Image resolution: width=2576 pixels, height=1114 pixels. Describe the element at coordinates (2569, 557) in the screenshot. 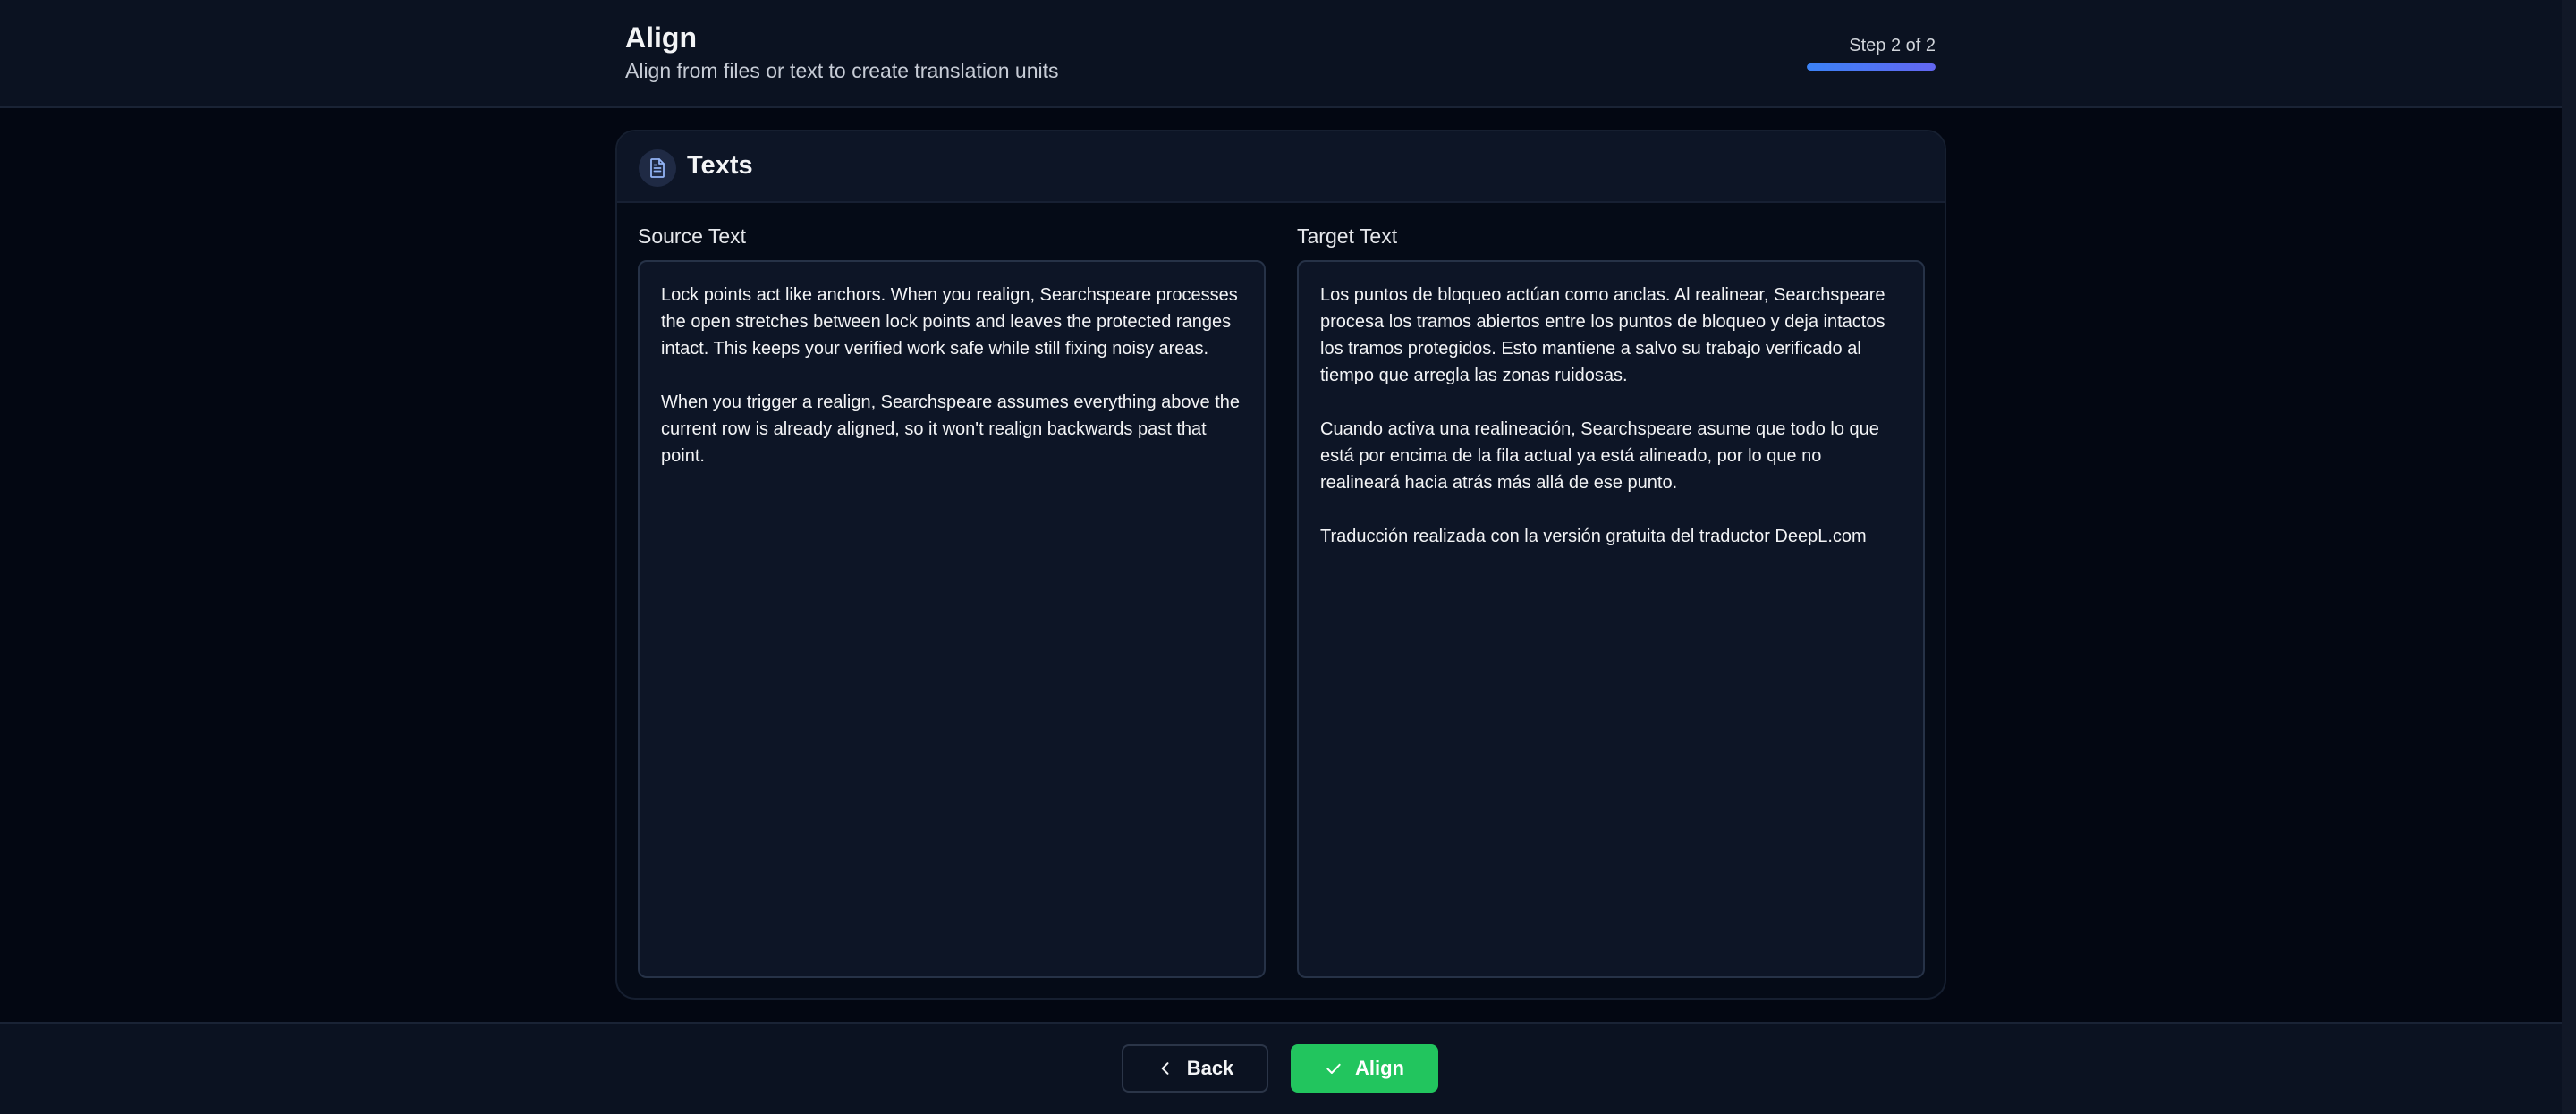

I see `page-scrollbar` at that location.